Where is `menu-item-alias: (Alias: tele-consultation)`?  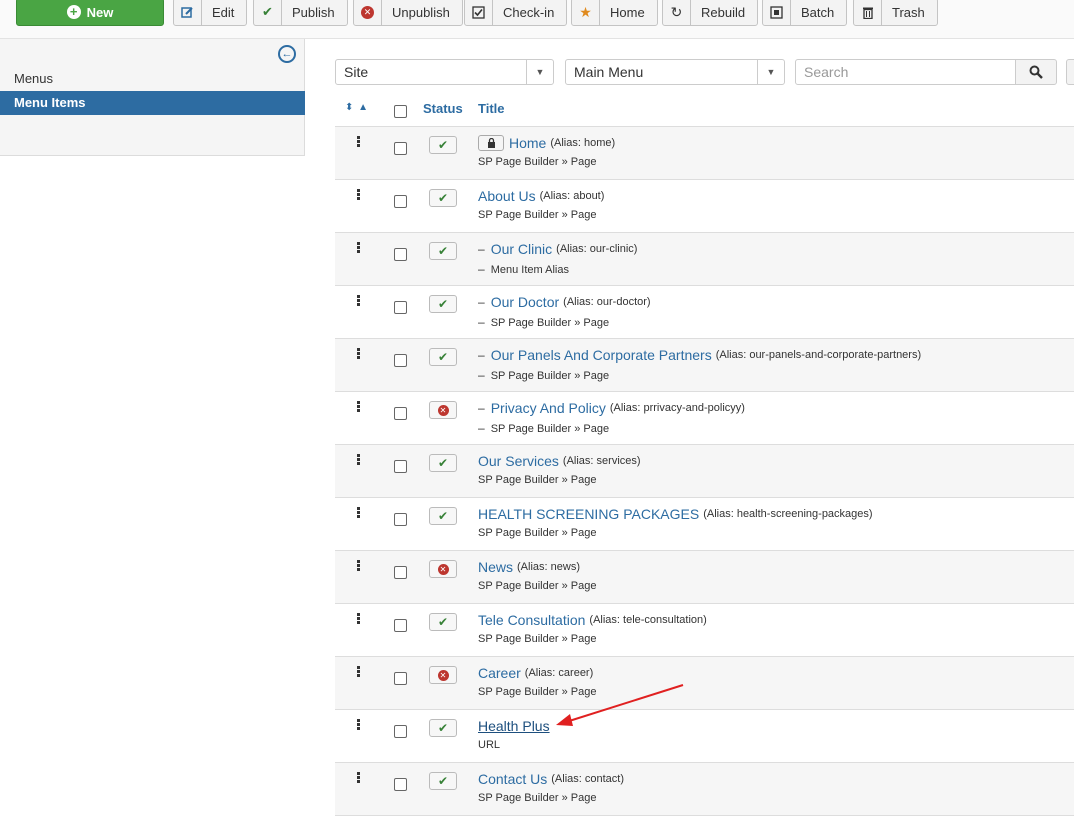 menu-item-alias: (Alias: tele-consultation) is located at coordinates (648, 620).